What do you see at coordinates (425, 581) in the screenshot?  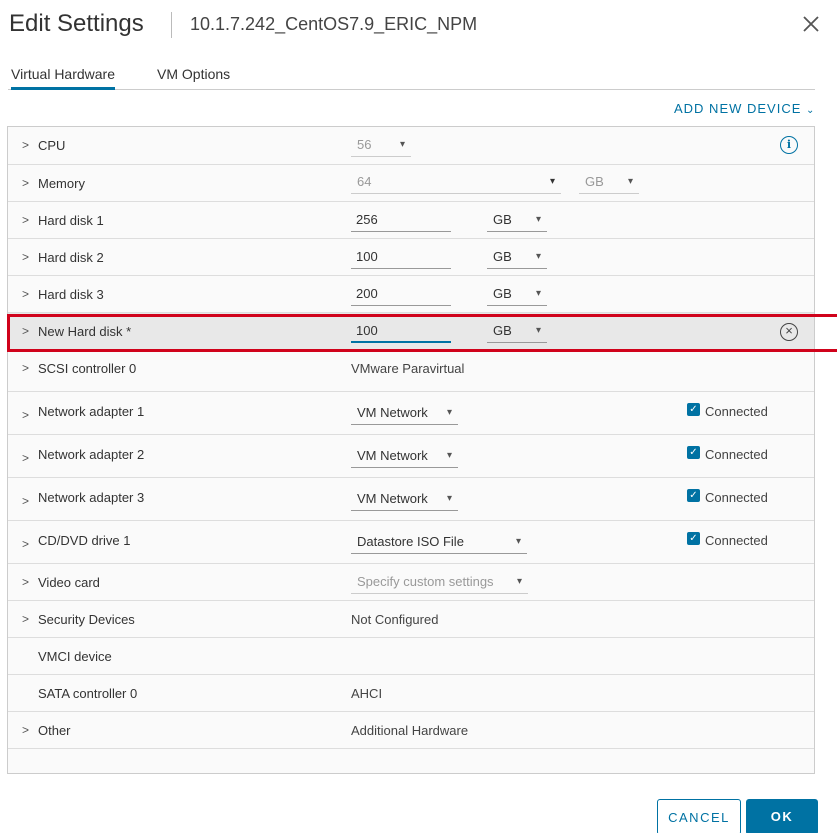 I see `video-value: Specify custom settings` at bounding box center [425, 581].